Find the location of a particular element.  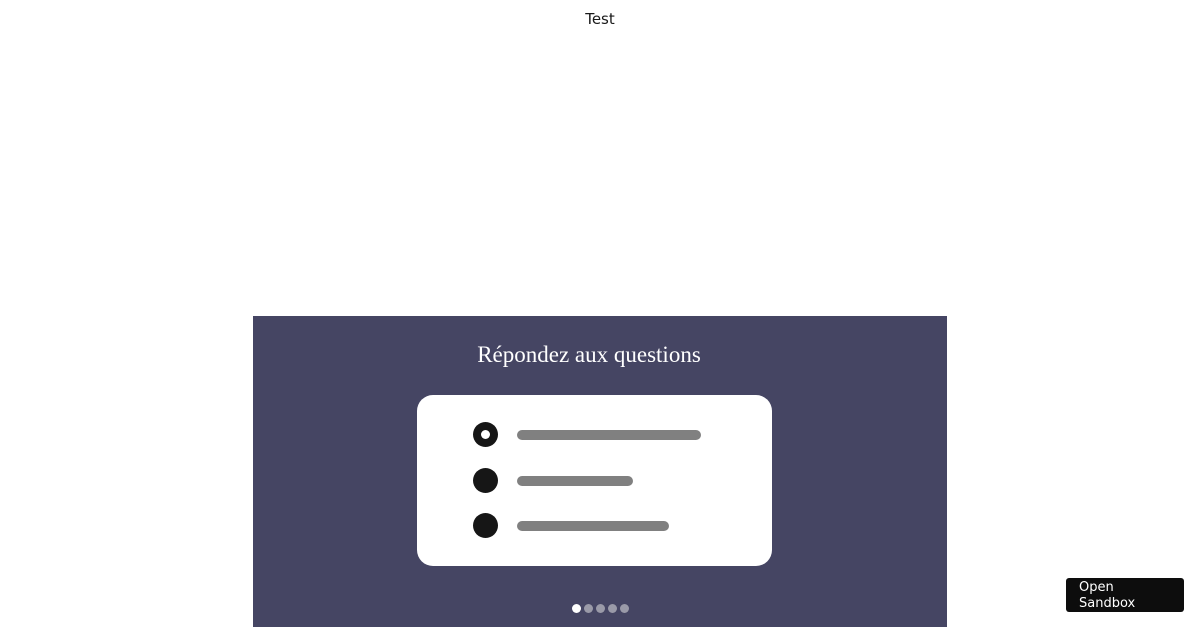

slide-heading: Répondez aux questions is located at coordinates (589, 354).